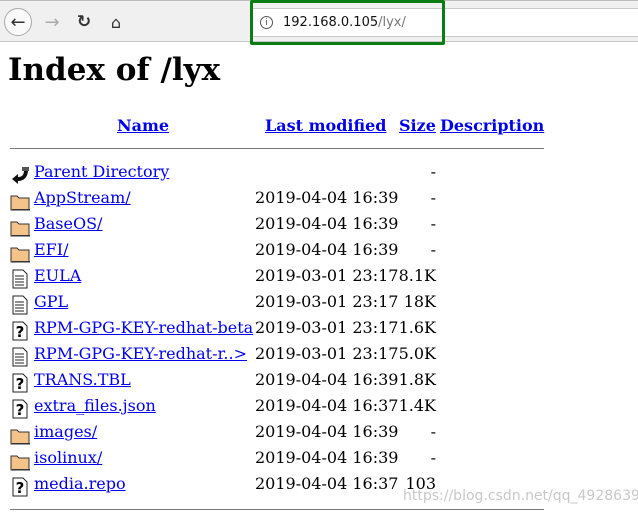 The image size is (638, 516). What do you see at coordinates (52, 22) in the screenshot?
I see `forward-button: →` at bounding box center [52, 22].